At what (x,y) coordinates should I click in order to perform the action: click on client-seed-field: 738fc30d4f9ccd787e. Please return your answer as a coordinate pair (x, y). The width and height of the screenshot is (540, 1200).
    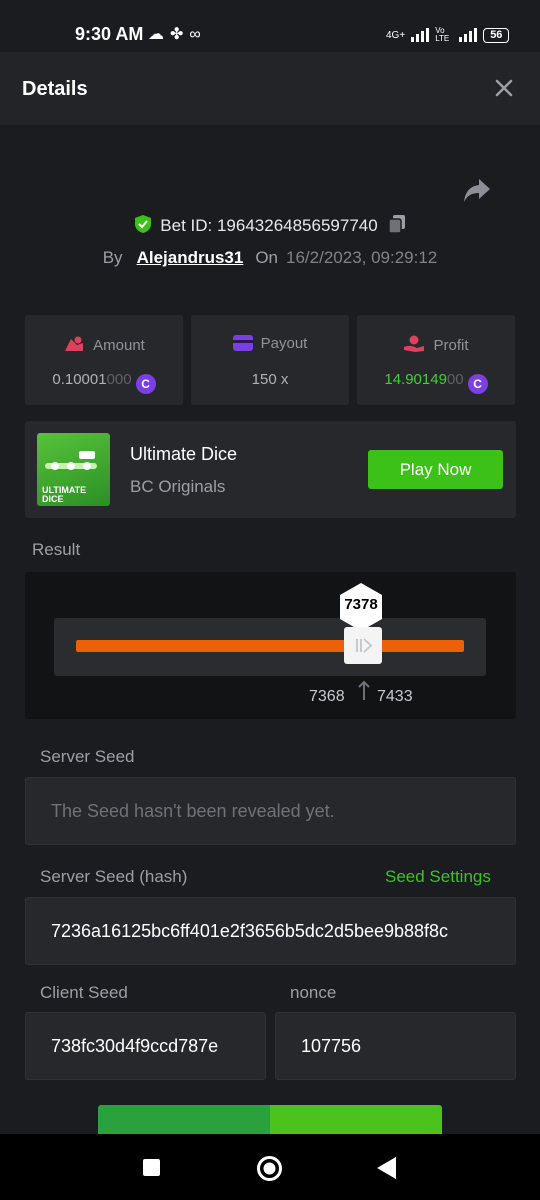
    Looking at the image, I should click on (145, 1046).